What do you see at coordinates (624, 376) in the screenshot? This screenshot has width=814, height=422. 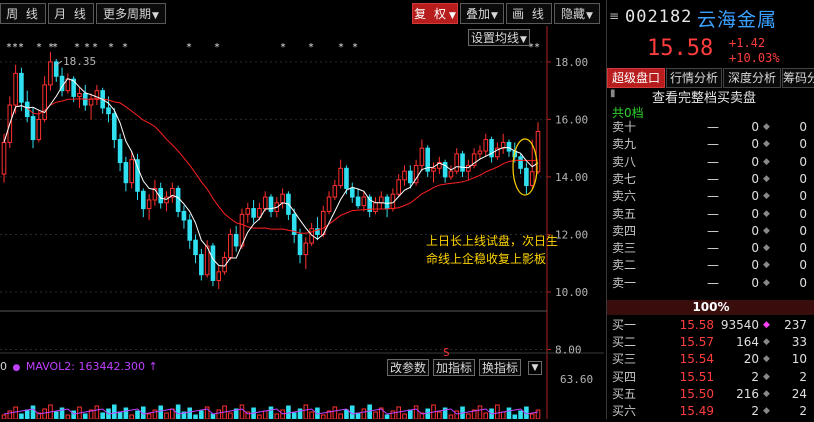 I see `level-name: 买四` at bounding box center [624, 376].